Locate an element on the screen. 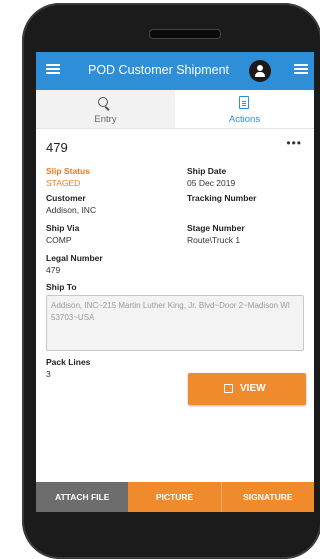  avatar-head is located at coordinates (260, 68).